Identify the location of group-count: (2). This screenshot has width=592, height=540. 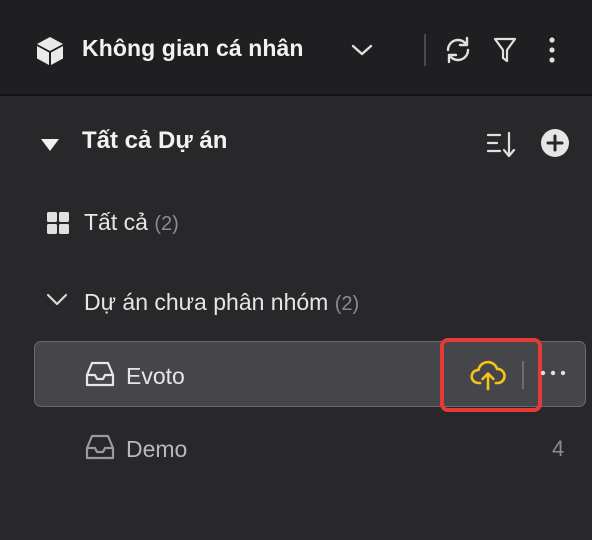
(347, 304).